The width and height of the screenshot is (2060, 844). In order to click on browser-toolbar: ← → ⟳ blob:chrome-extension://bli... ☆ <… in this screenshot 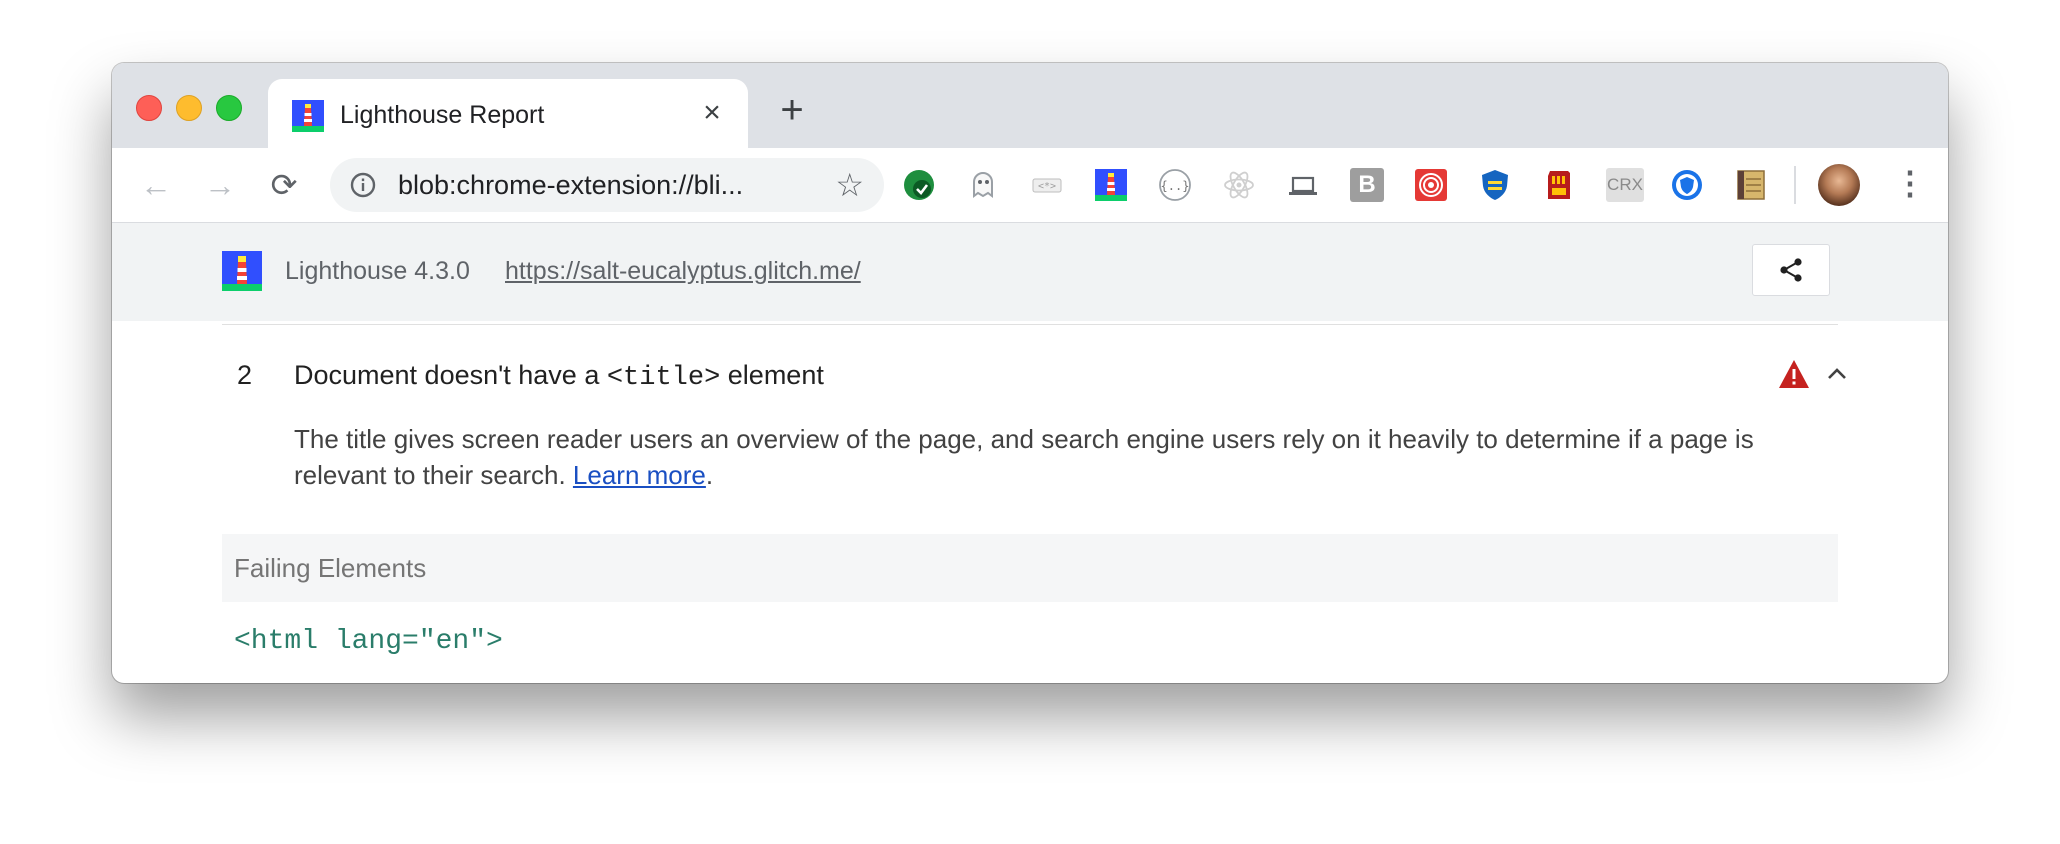, I will do `click(1030, 185)`.